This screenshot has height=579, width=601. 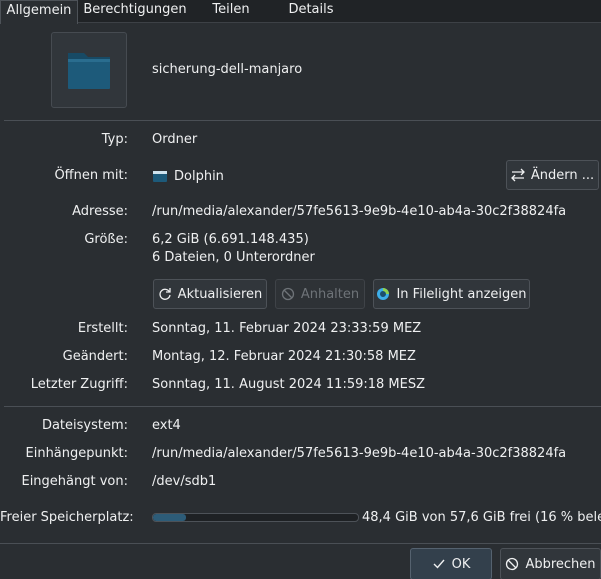 I want to click on address-label: Adresse:, so click(x=100, y=211).